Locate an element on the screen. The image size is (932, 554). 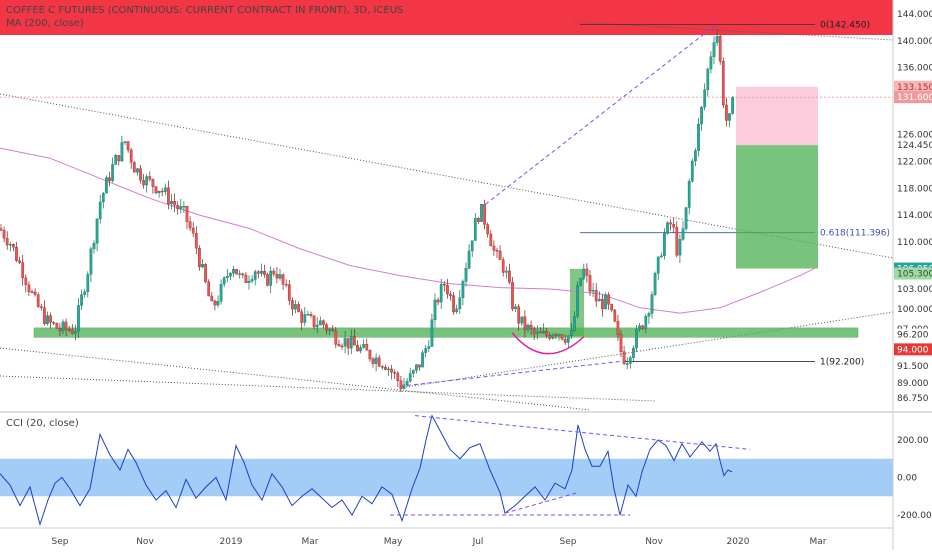
time-tick-label: Jul is located at coordinates (478, 542).